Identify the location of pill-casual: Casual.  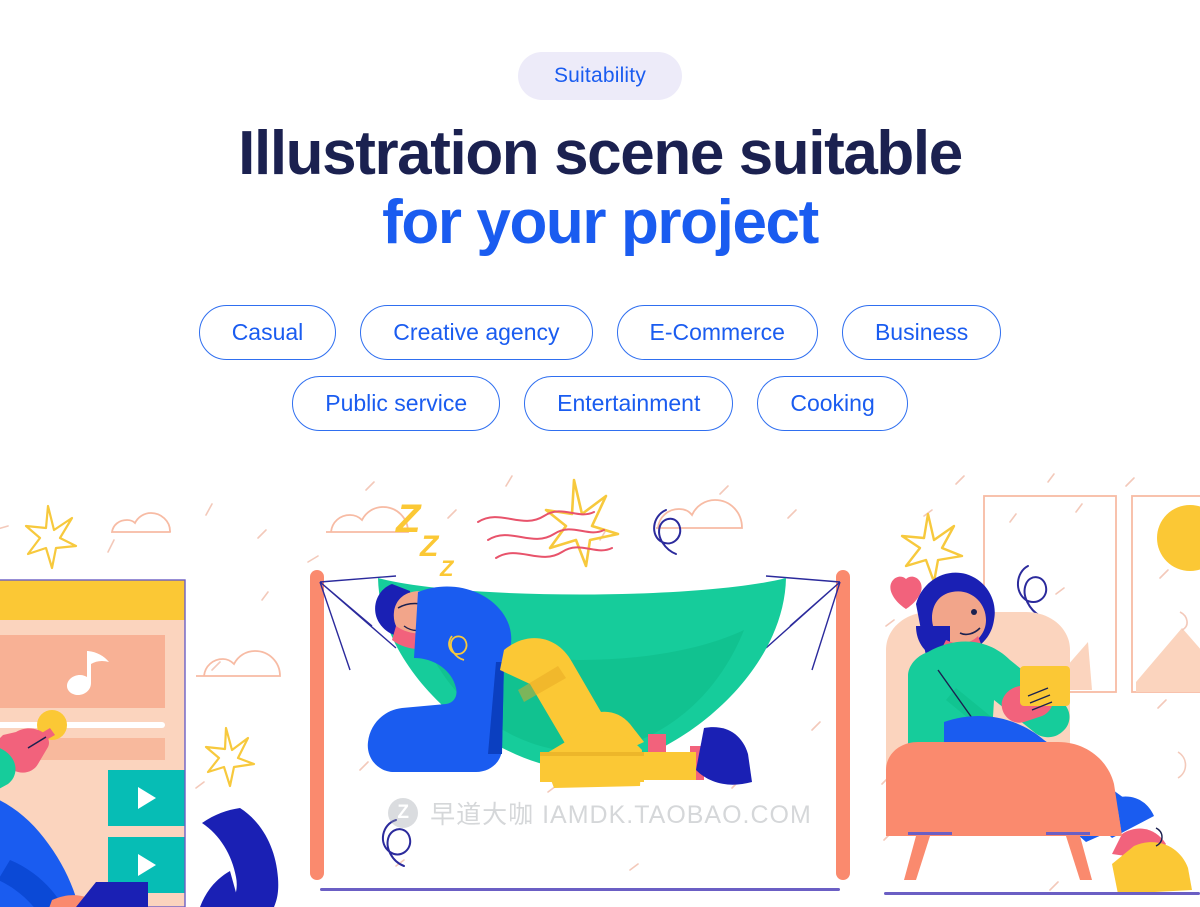
(267, 332).